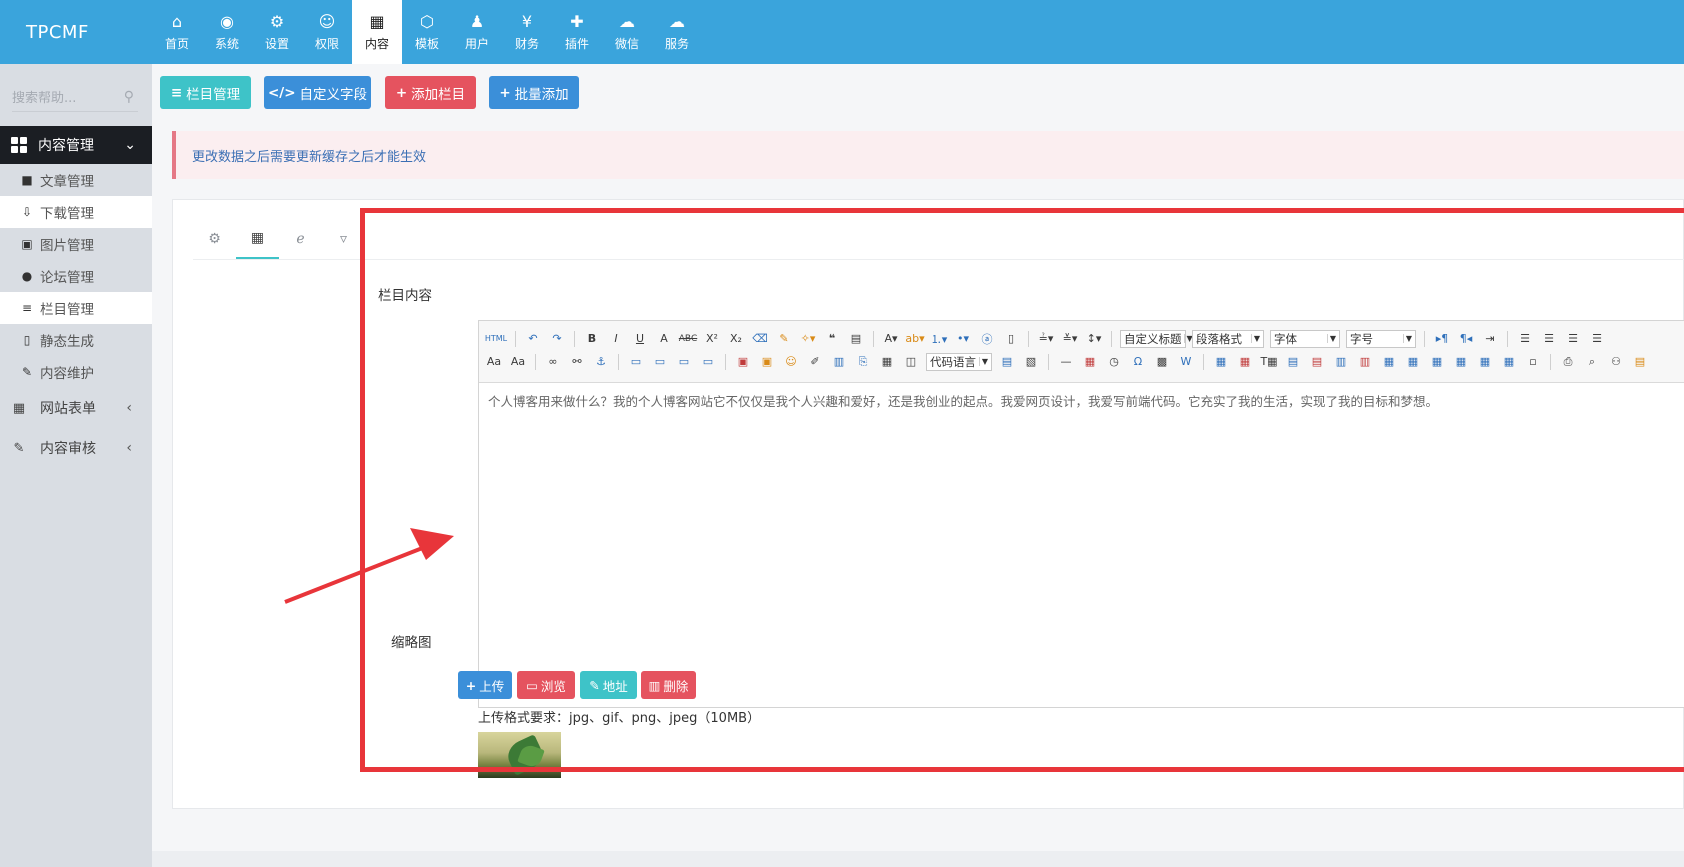 The height and width of the screenshot is (867, 1684). I want to click on drafts-icon: ▤, so click(1640, 362).